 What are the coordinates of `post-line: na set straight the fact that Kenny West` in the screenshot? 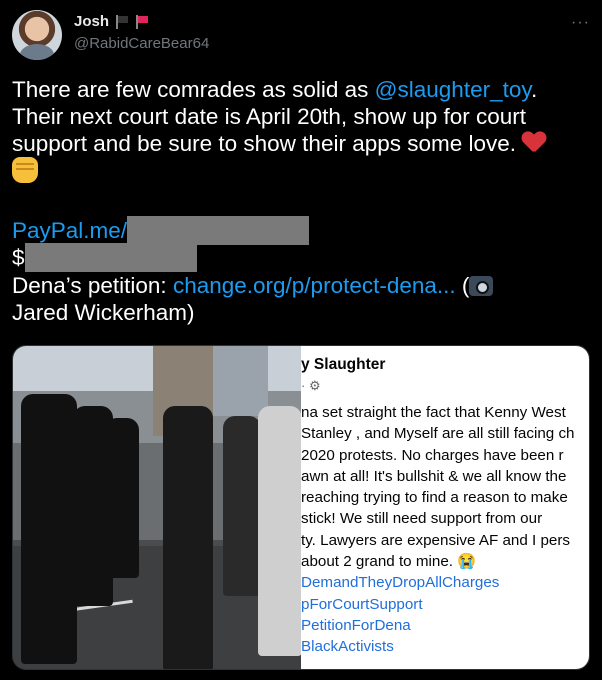 It's located at (433, 412).